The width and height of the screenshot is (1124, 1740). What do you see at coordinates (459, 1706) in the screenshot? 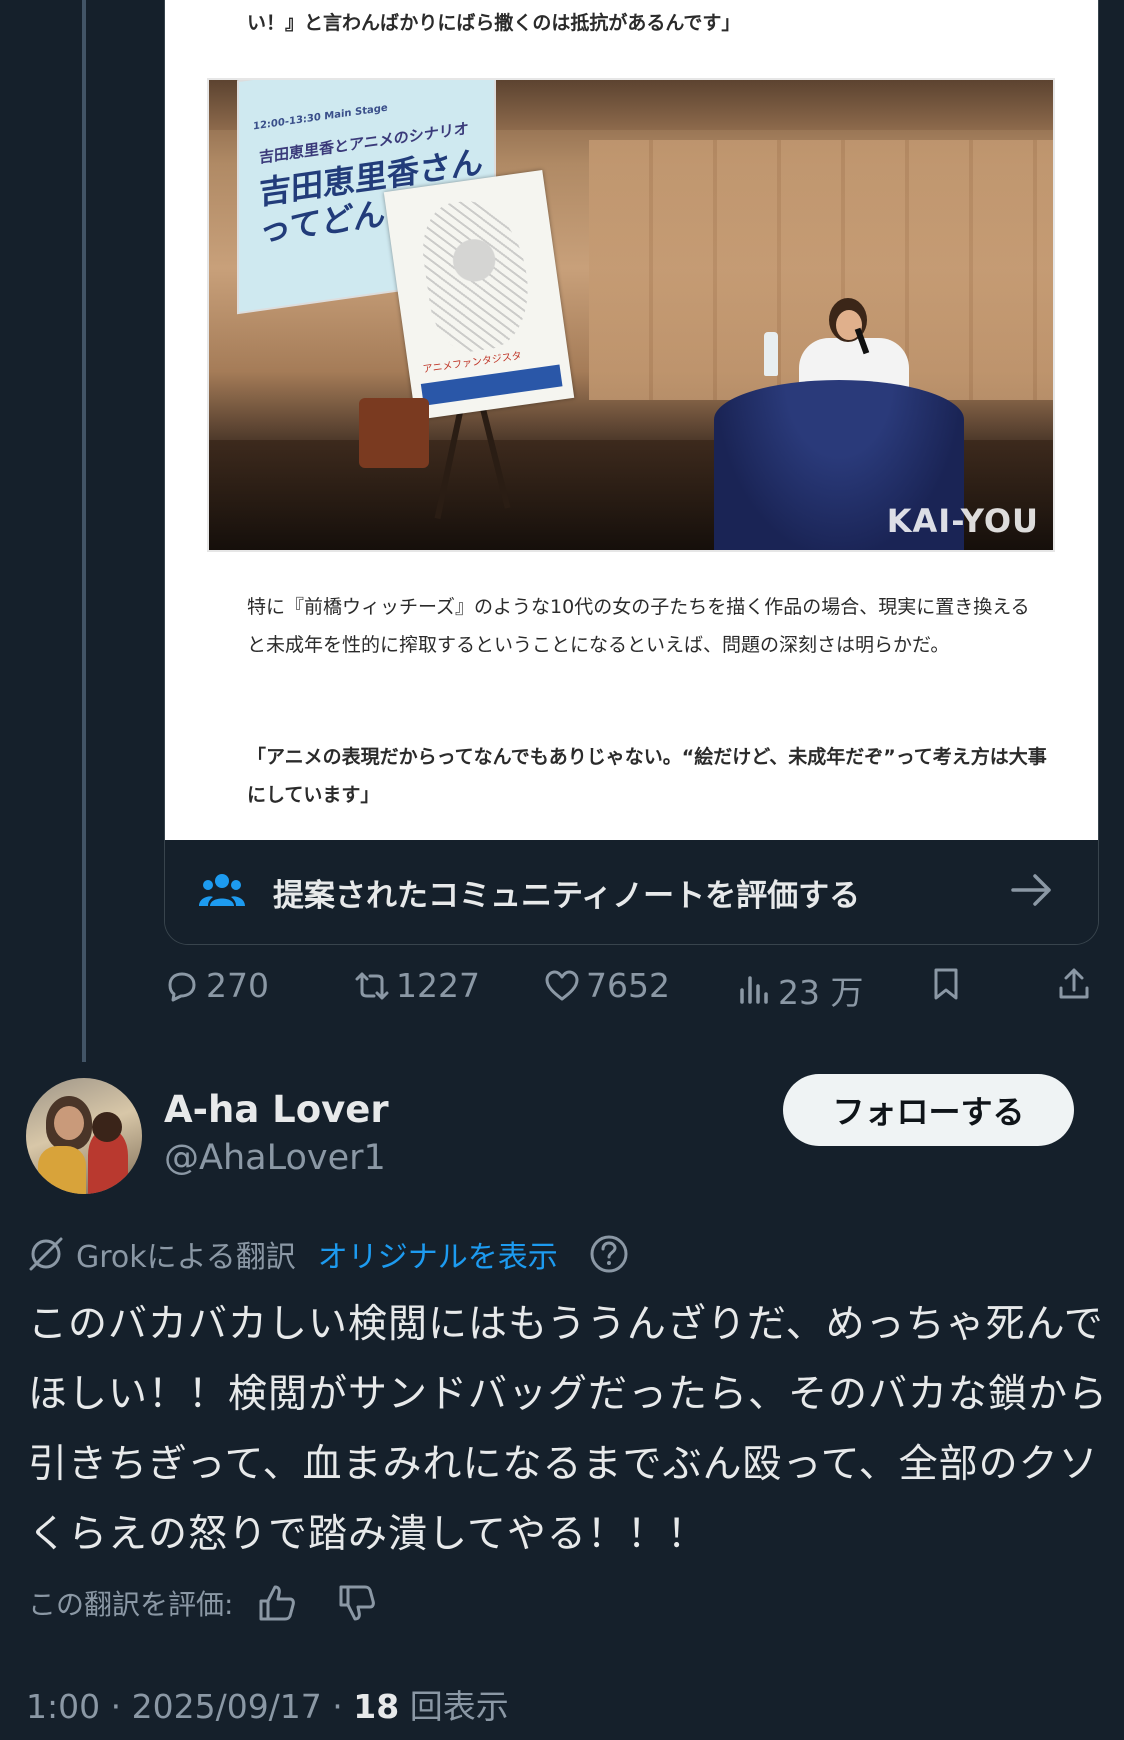
I see `tweet-views-label: 回表示` at bounding box center [459, 1706].